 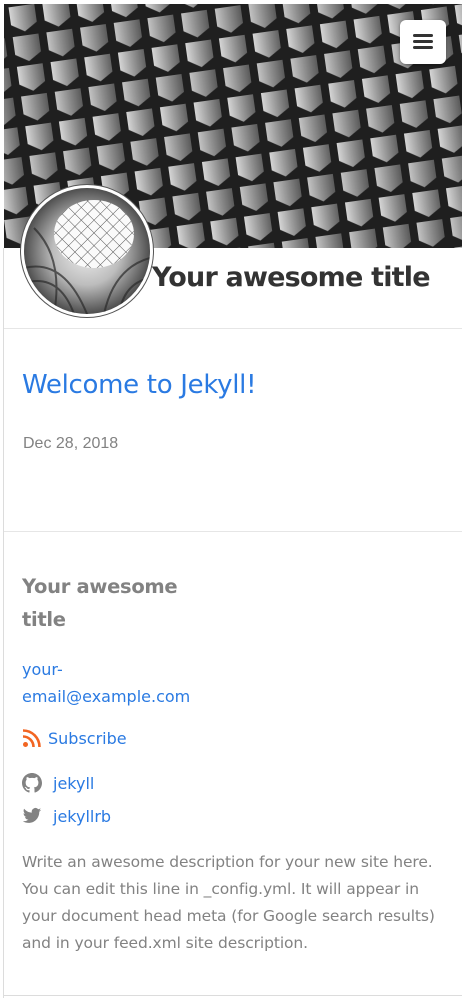 I want to click on github-icon, so click(x=32, y=783).